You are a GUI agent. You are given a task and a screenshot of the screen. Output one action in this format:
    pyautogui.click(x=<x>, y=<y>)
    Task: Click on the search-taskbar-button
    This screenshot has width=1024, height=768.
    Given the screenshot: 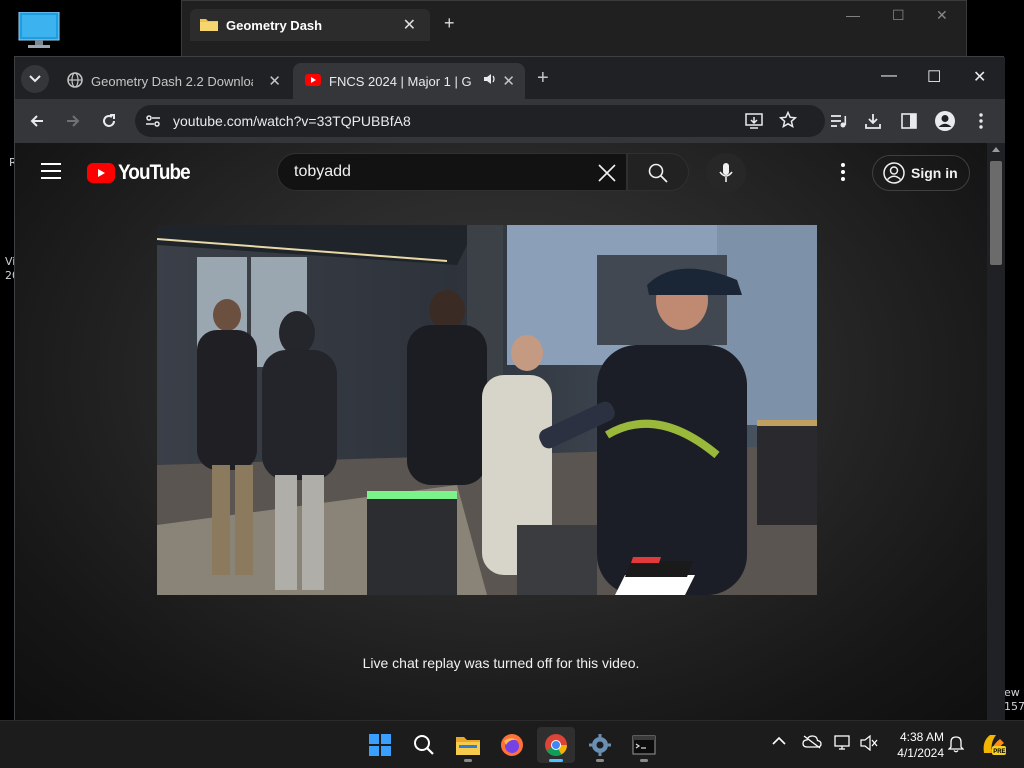 What is the action you would take?
    pyautogui.click(x=424, y=745)
    